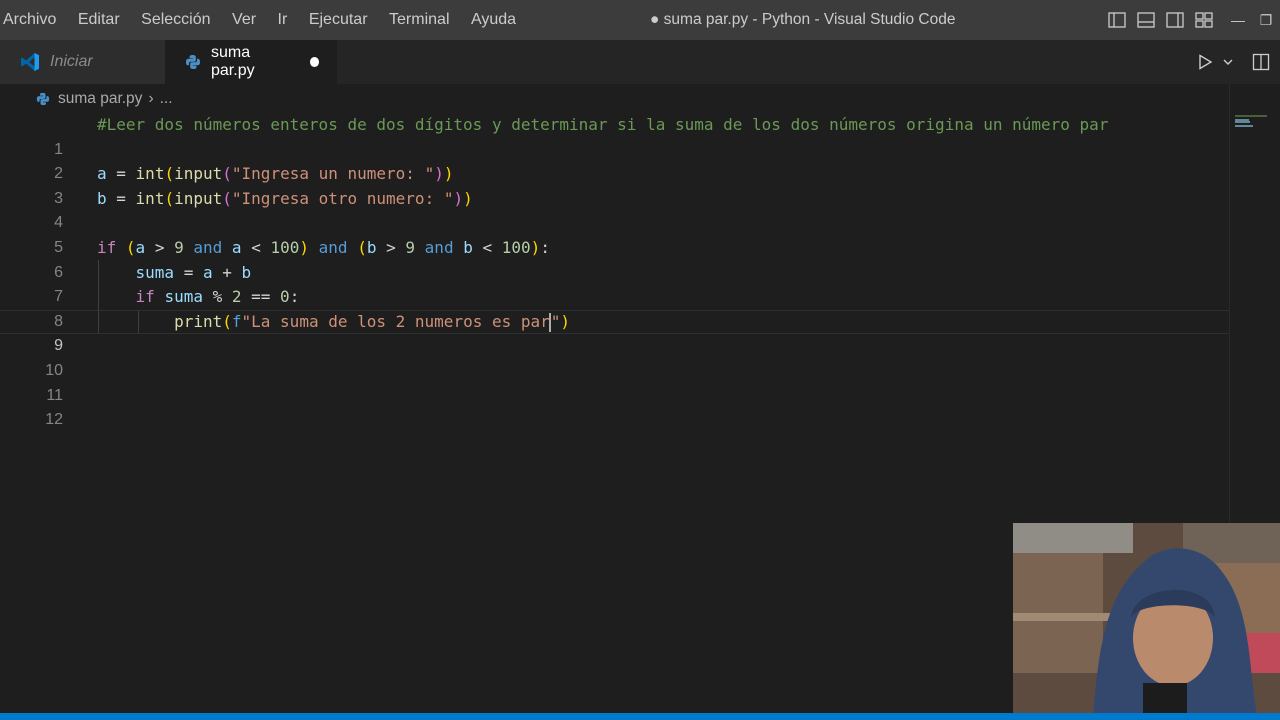  I want to click on line-number: 12, so click(54, 420).